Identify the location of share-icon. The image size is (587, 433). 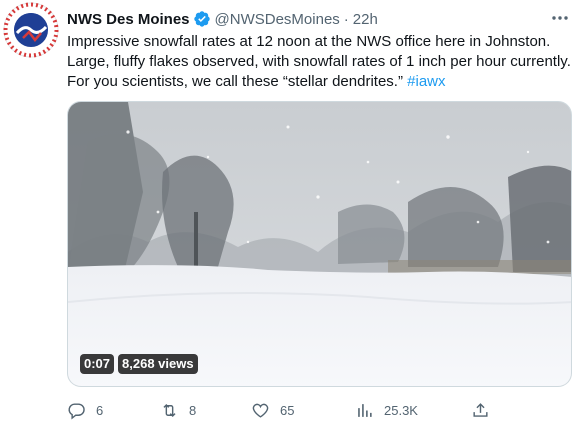
(480, 409).